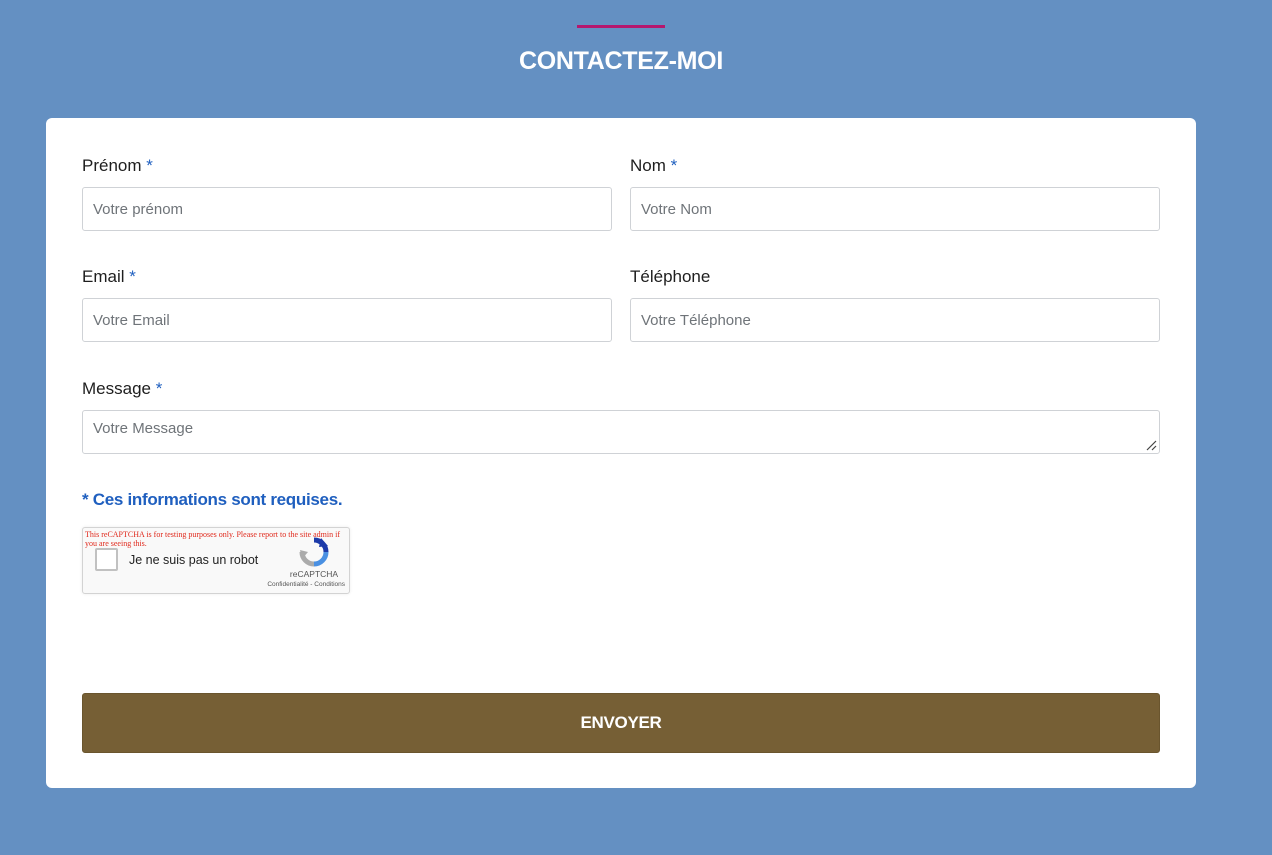  Describe the element at coordinates (895, 209) in the screenshot. I see `nom-input` at that location.